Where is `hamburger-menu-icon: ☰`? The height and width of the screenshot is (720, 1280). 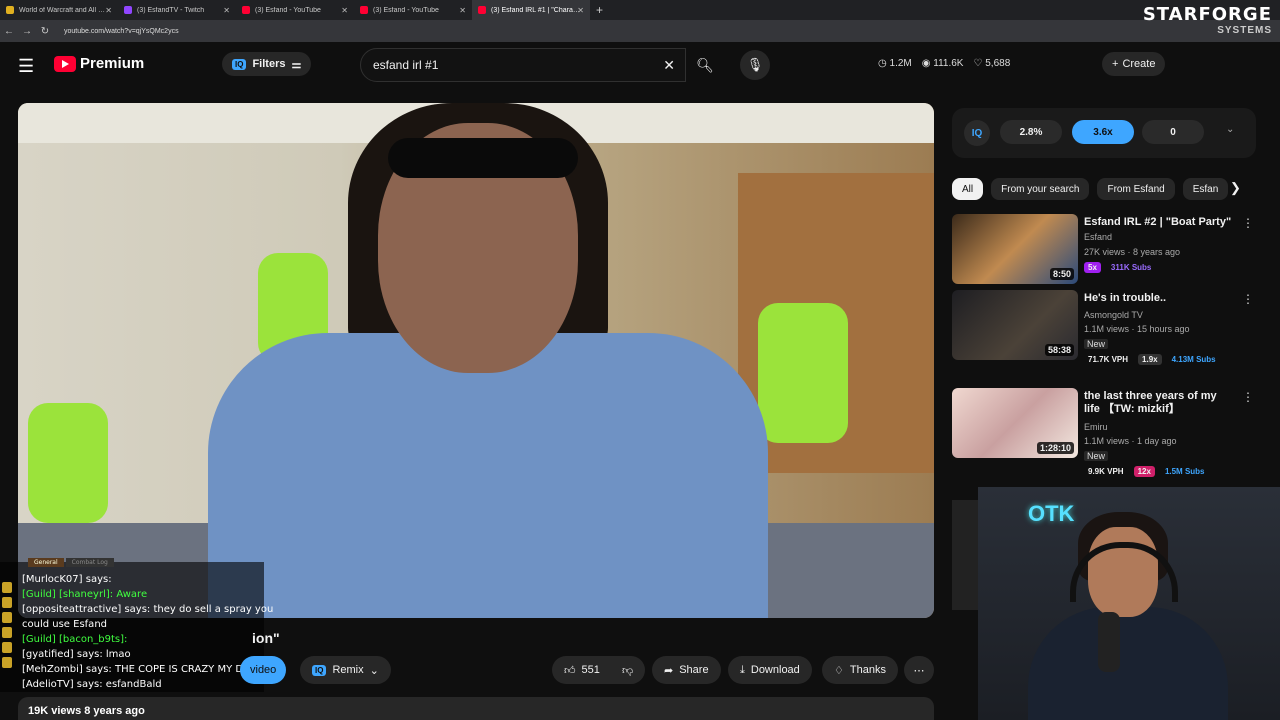
hamburger-menu-icon: ☰ is located at coordinates (27, 66).